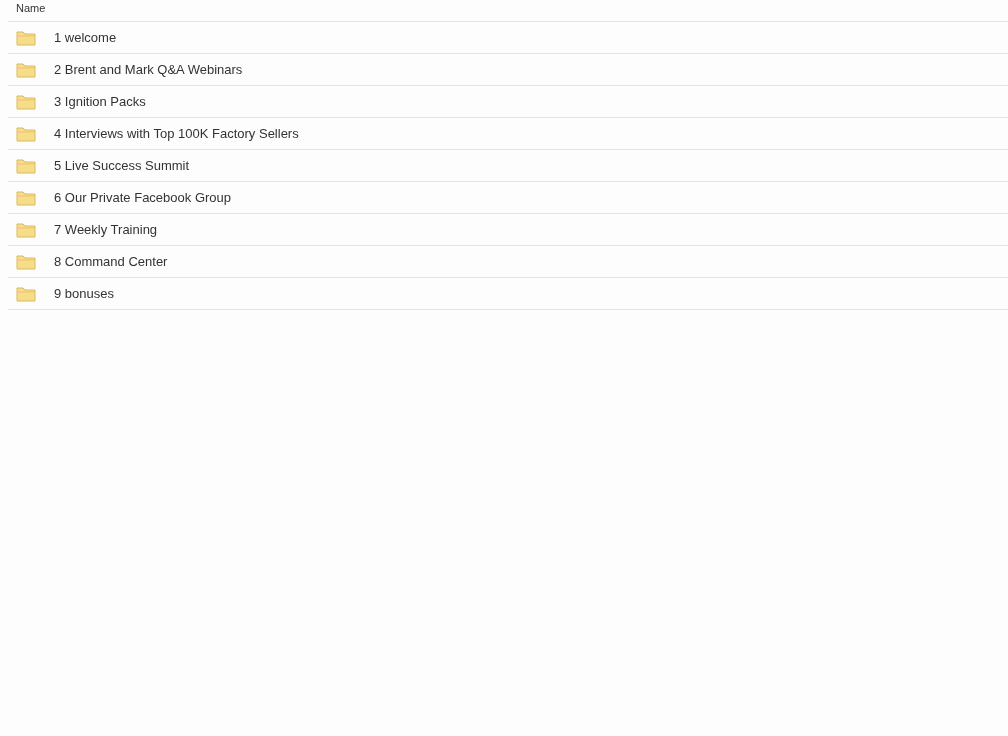 The height and width of the screenshot is (736, 1008). What do you see at coordinates (148, 69) in the screenshot?
I see `folder-name: 2 Brent and Mark Q&A Webinars` at bounding box center [148, 69].